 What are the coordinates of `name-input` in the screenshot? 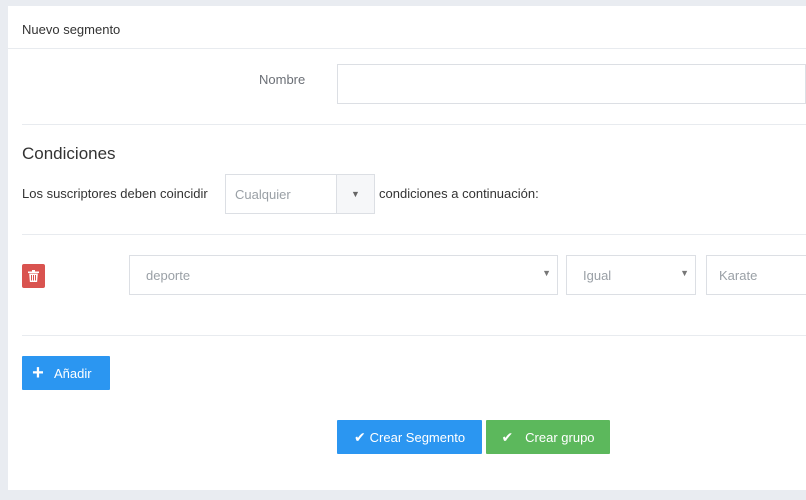 It's located at (571, 84).